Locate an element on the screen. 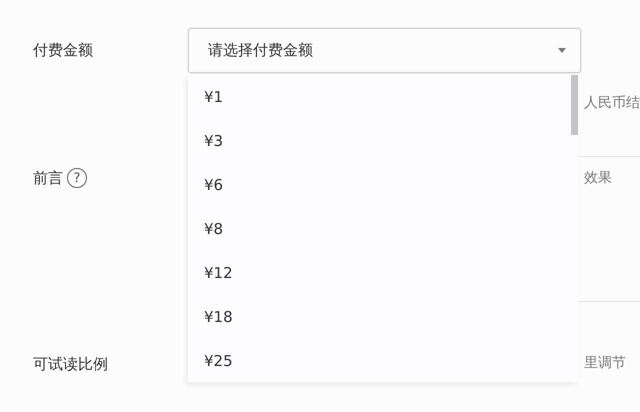  description-text: 效果 is located at coordinates (598, 178).